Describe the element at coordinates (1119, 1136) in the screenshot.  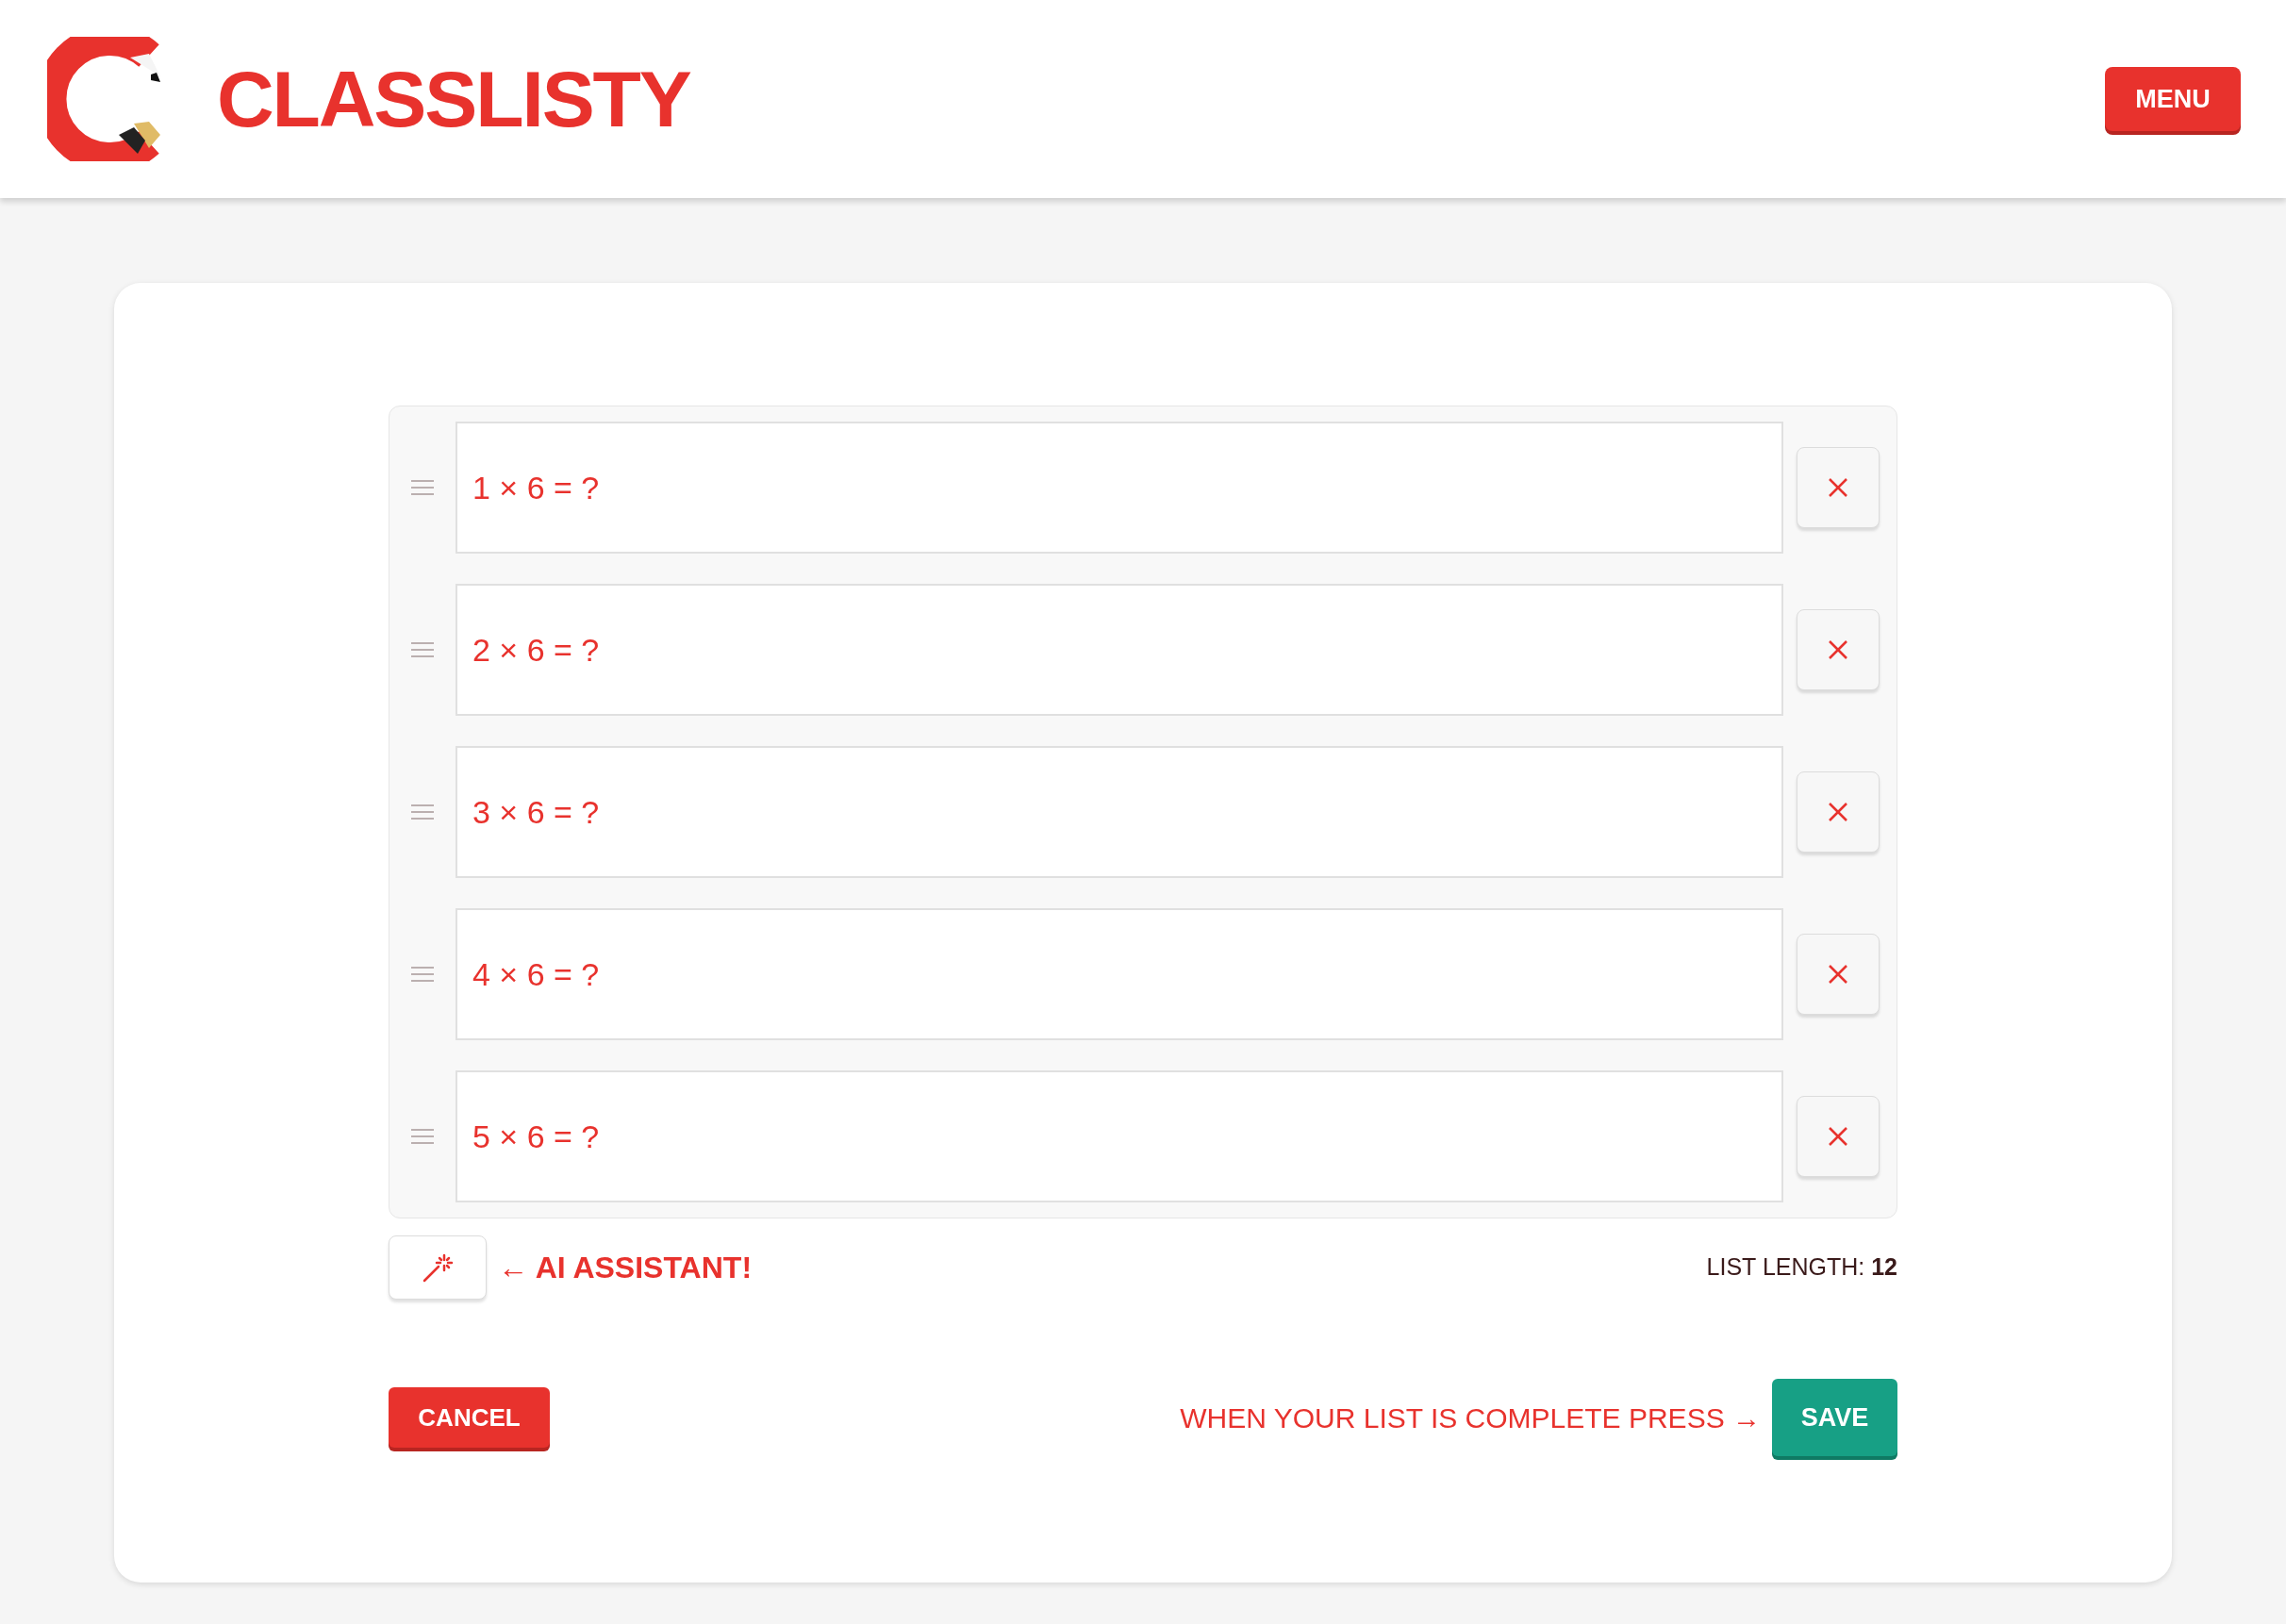
I see `item-input-field: 5 × 6 = ?` at that location.